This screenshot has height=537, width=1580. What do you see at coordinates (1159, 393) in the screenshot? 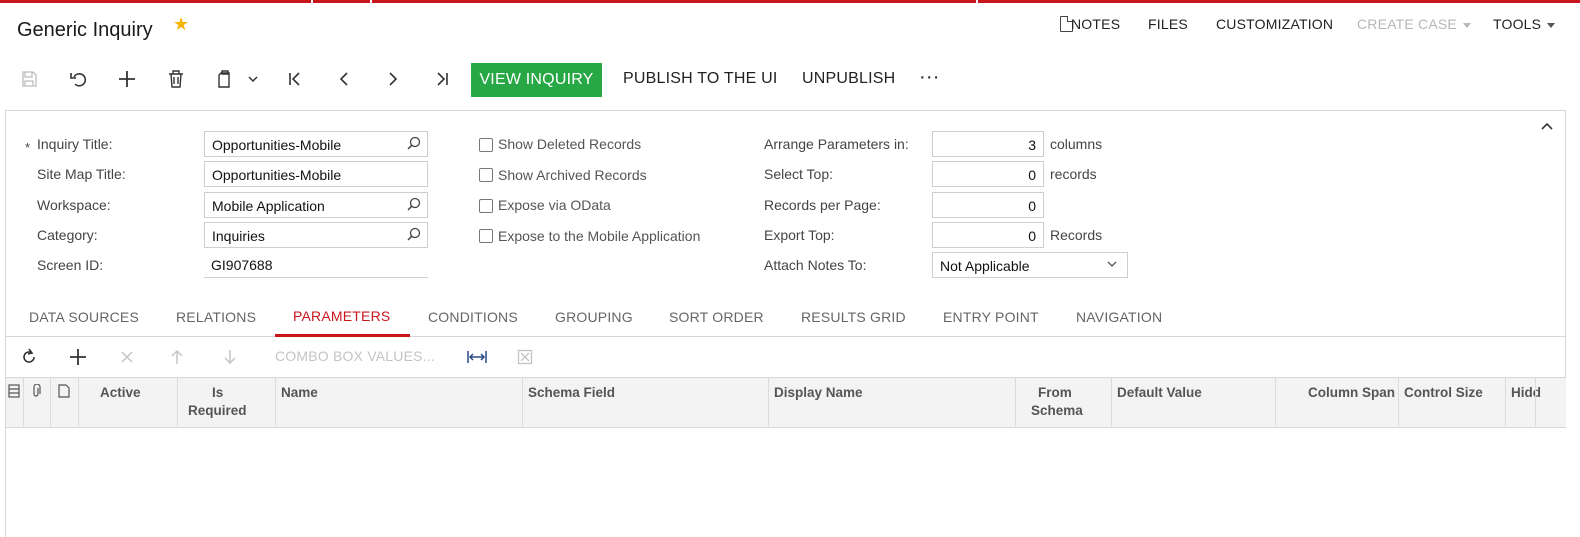
I see `col-default-value: Default Value` at bounding box center [1159, 393].